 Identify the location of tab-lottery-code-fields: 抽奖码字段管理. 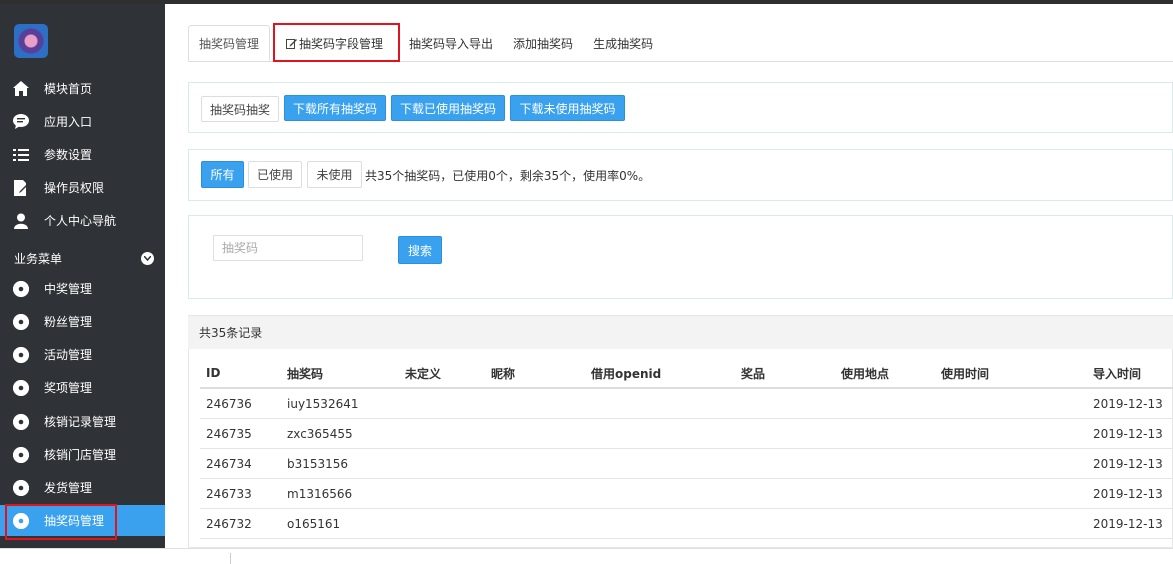
(334, 43).